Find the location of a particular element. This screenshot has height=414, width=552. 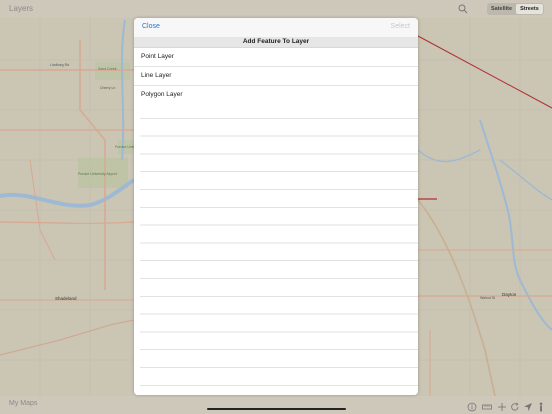

my-maps-button: My Maps is located at coordinates (23, 403).